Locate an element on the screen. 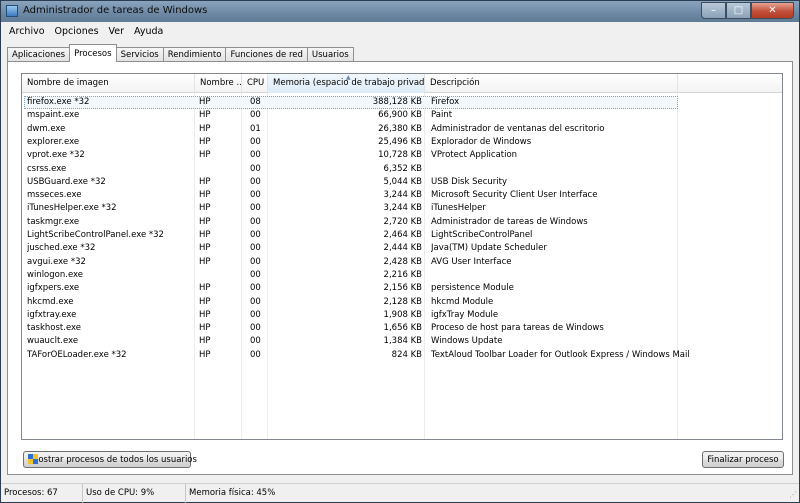 The height and width of the screenshot is (503, 800). process-name: avgui.exe *32 is located at coordinates (56, 261).